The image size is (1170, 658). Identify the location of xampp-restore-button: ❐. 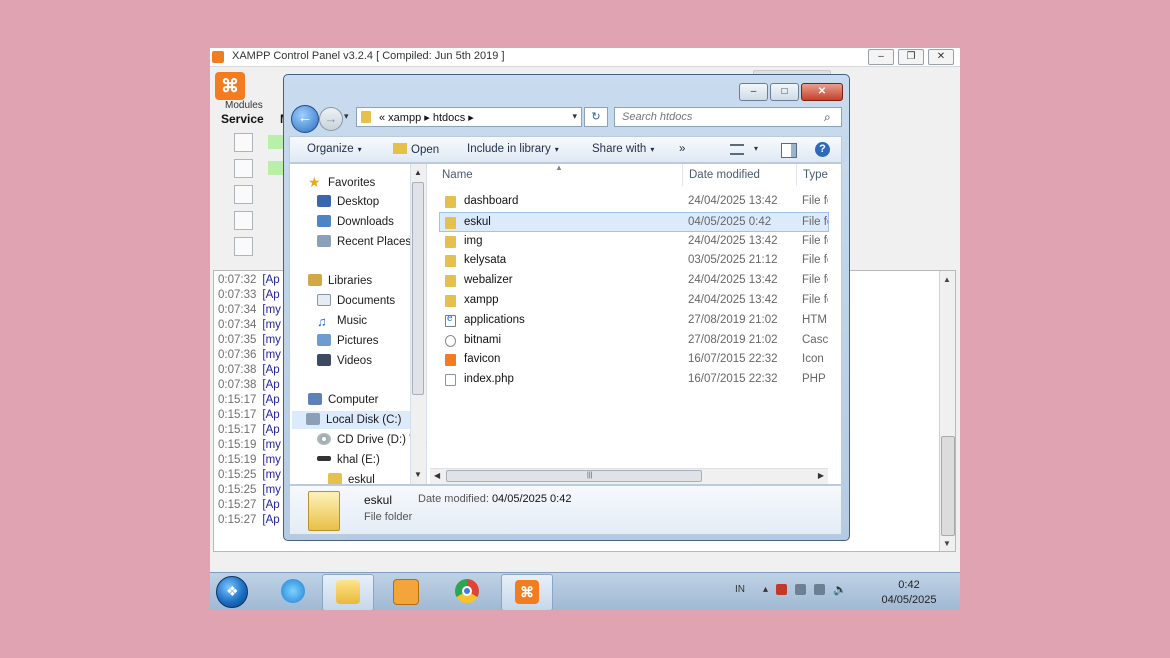
(911, 57).